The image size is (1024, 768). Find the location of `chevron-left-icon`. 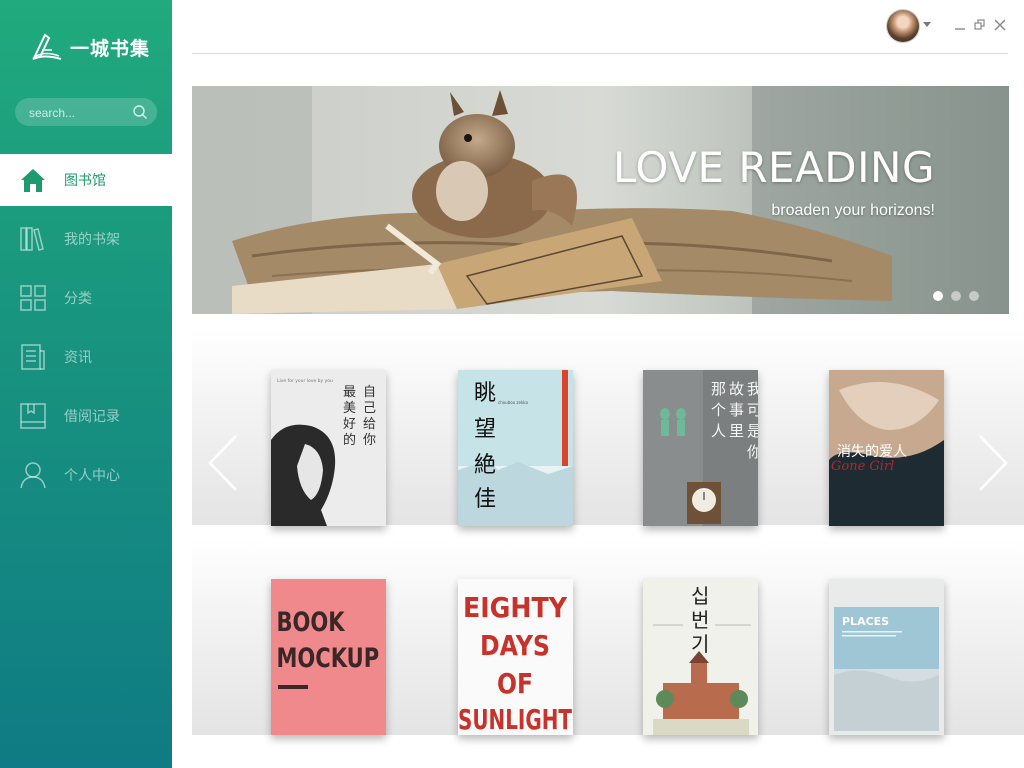

chevron-left-icon is located at coordinates (223, 463).